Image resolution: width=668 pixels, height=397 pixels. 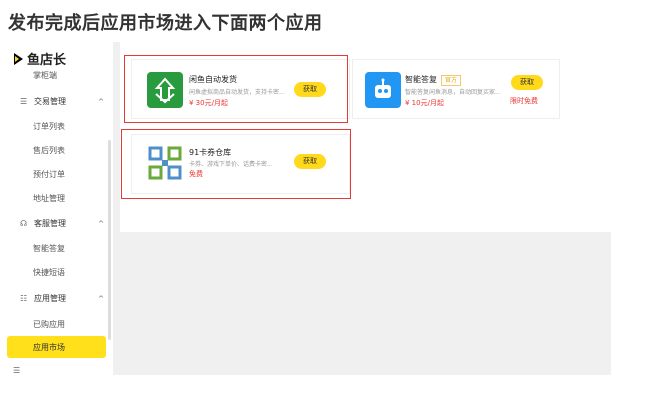 What do you see at coordinates (524, 101) in the screenshot?
I see `limited-free-badge: 限时免费` at bounding box center [524, 101].